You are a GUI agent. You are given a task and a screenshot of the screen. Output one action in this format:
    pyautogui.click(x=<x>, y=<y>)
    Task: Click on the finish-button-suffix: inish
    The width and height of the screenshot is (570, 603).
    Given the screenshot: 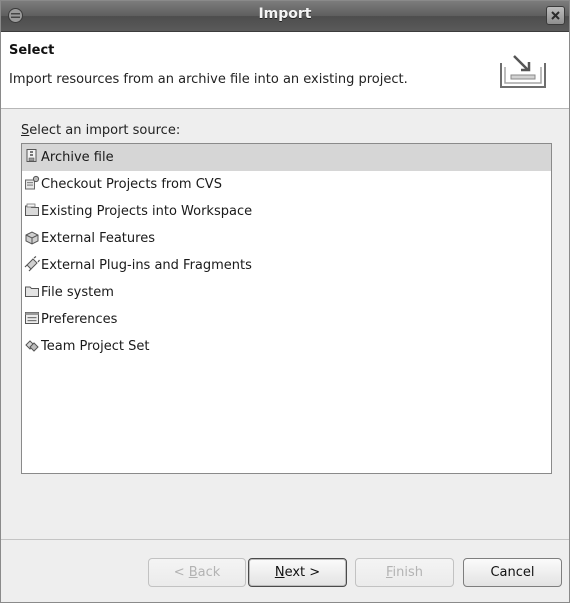 What is the action you would take?
    pyautogui.click(x=408, y=572)
    